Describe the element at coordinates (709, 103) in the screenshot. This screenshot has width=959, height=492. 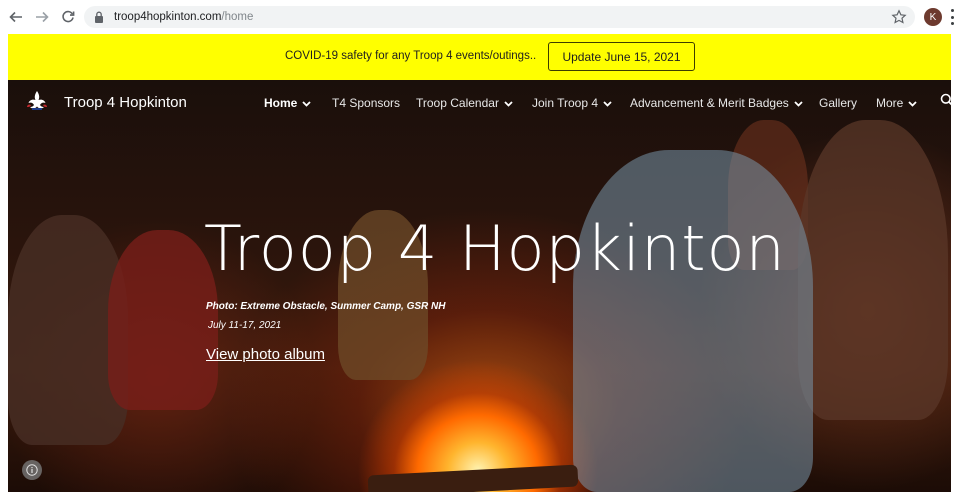
I see `nav-item-label: Advancement & Merit Badges` at that location.